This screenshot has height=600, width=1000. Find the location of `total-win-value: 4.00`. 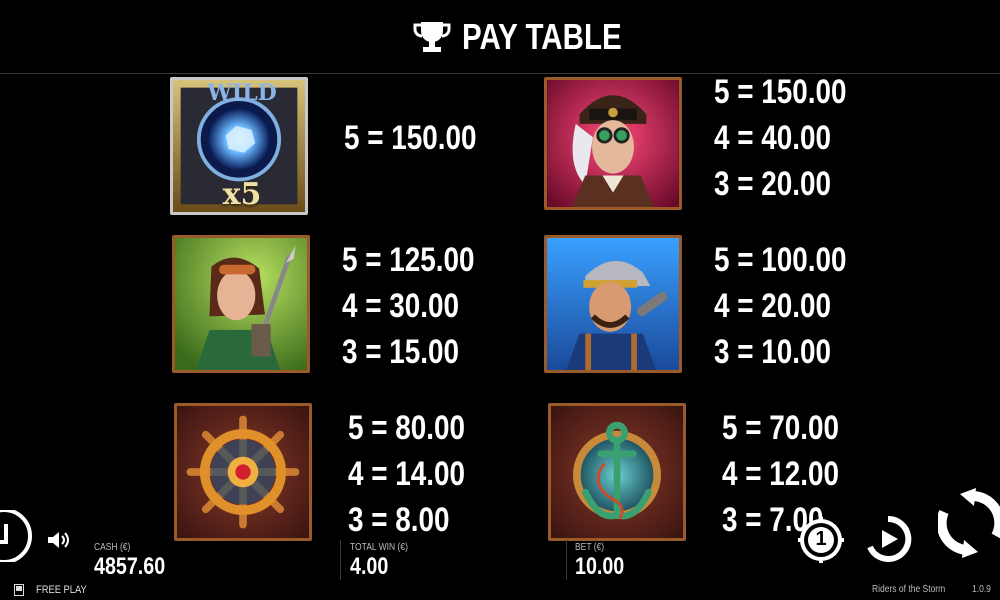

total-win-value: 4.00 is located at coordinates (369, 566).